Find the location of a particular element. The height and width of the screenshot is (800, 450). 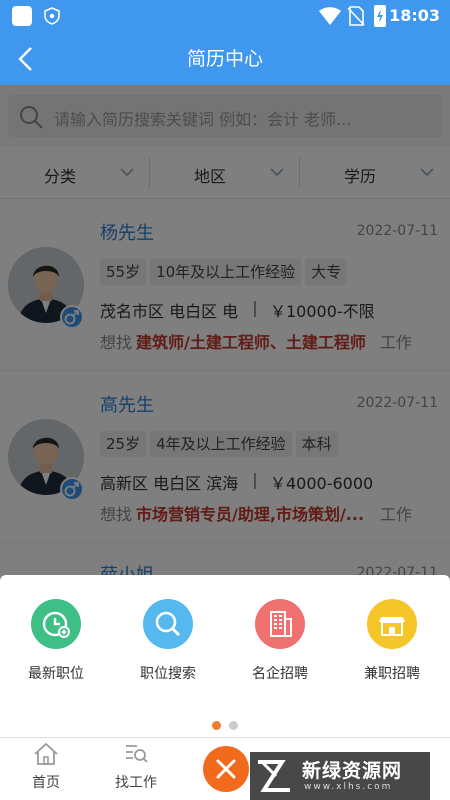

menu-part-time: 兼职招聘 is located at coordinates (392, 641).